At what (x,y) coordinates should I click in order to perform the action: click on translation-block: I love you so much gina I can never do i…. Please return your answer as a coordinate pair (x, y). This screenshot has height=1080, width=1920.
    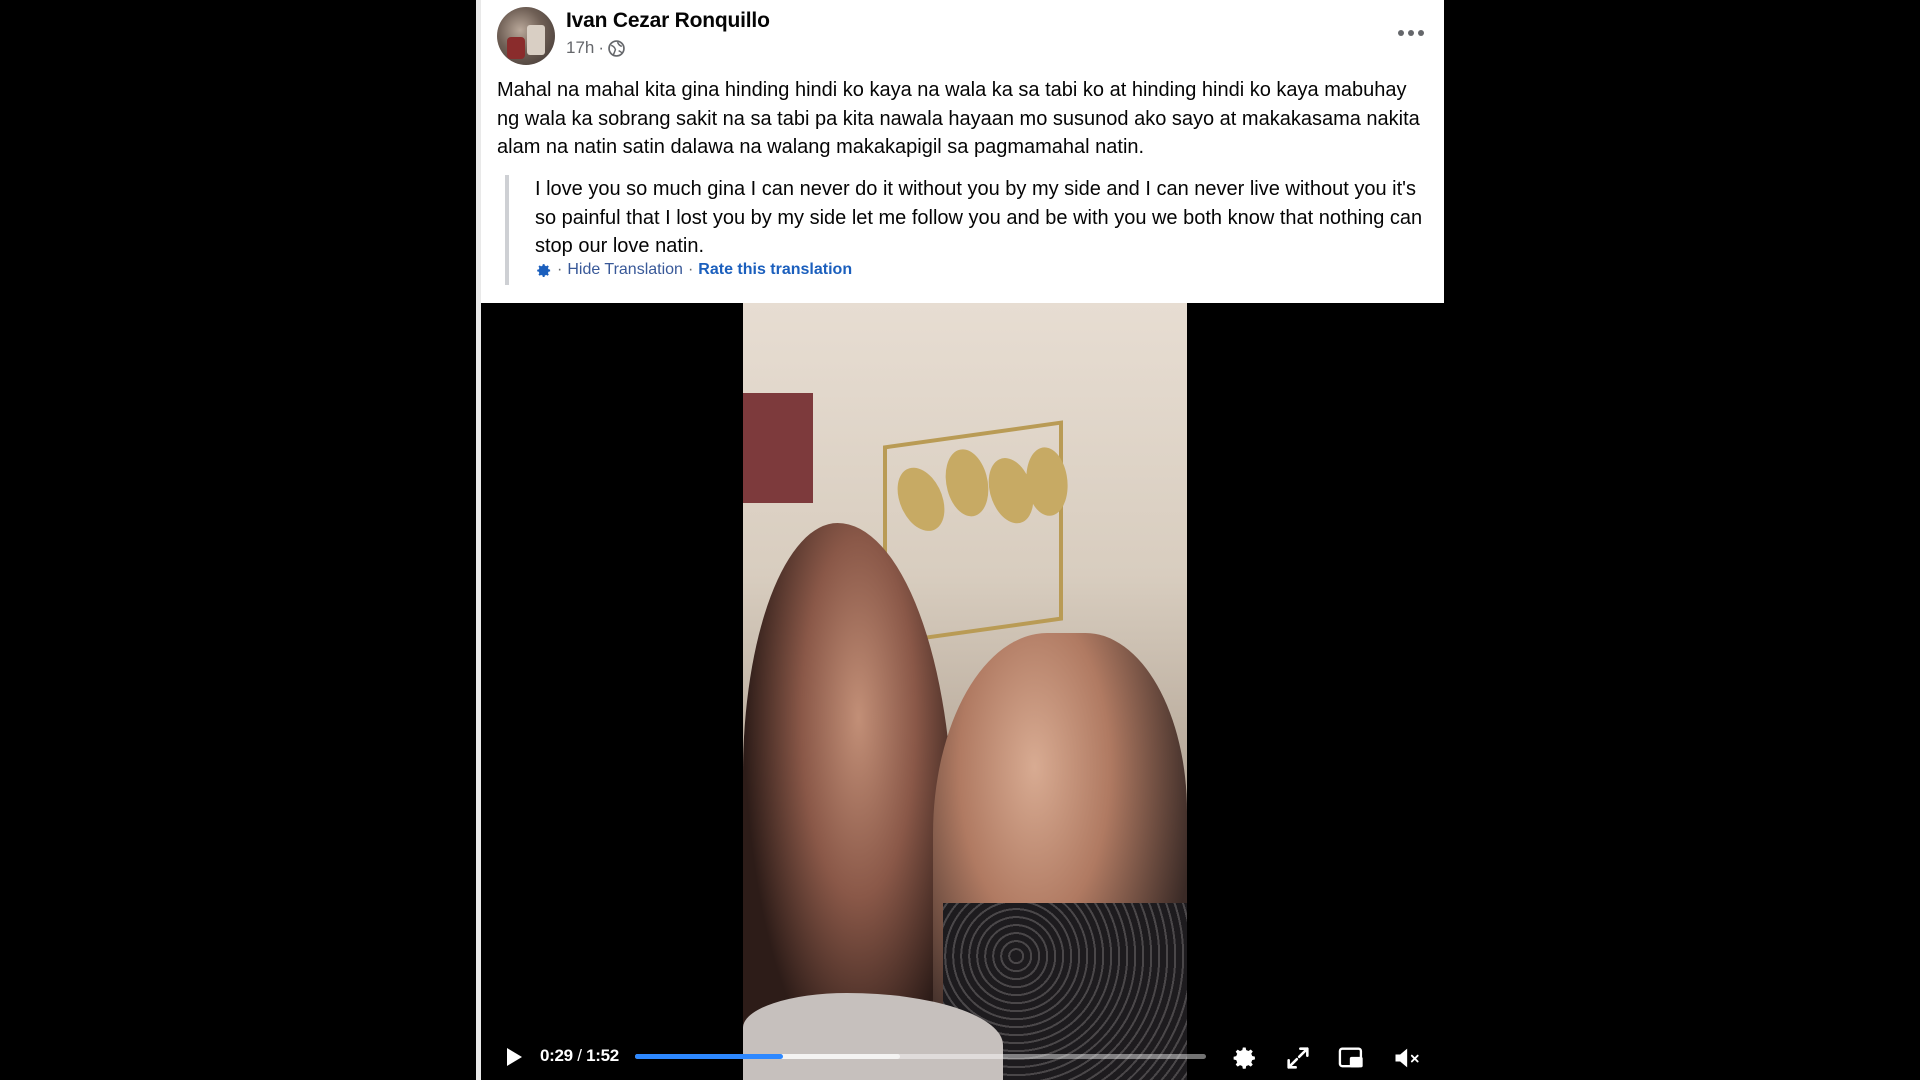
    Looking at the image, I should click on (967, 230).